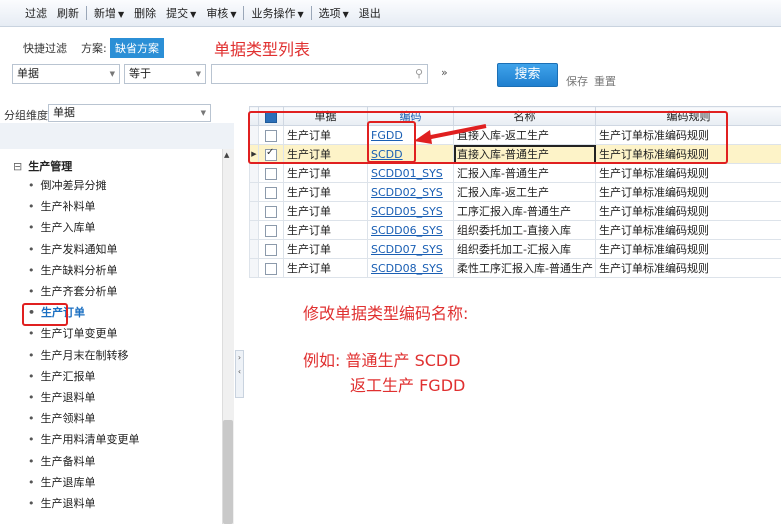 This screenshot has width=781, height=524. What do you see at coordinates (444, 72) in the screenshot?
I see `expand-icon: »` at bounding box center [444, 72].